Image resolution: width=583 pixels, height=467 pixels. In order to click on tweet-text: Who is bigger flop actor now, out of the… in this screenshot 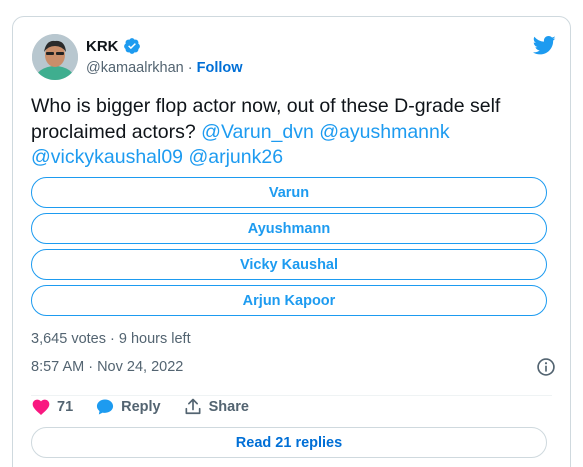, I will do `click(293, 132)`.